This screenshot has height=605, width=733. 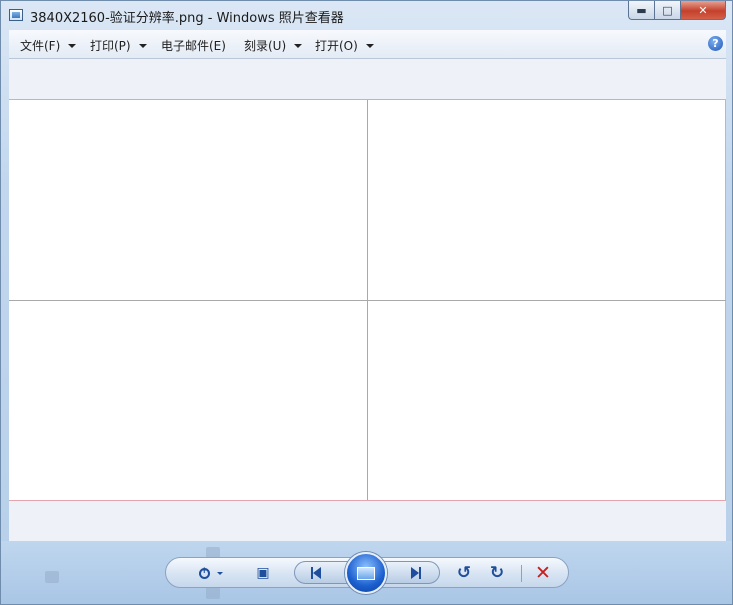 I want to click on menu-file: 文件(F), so click(x=48, y=45).